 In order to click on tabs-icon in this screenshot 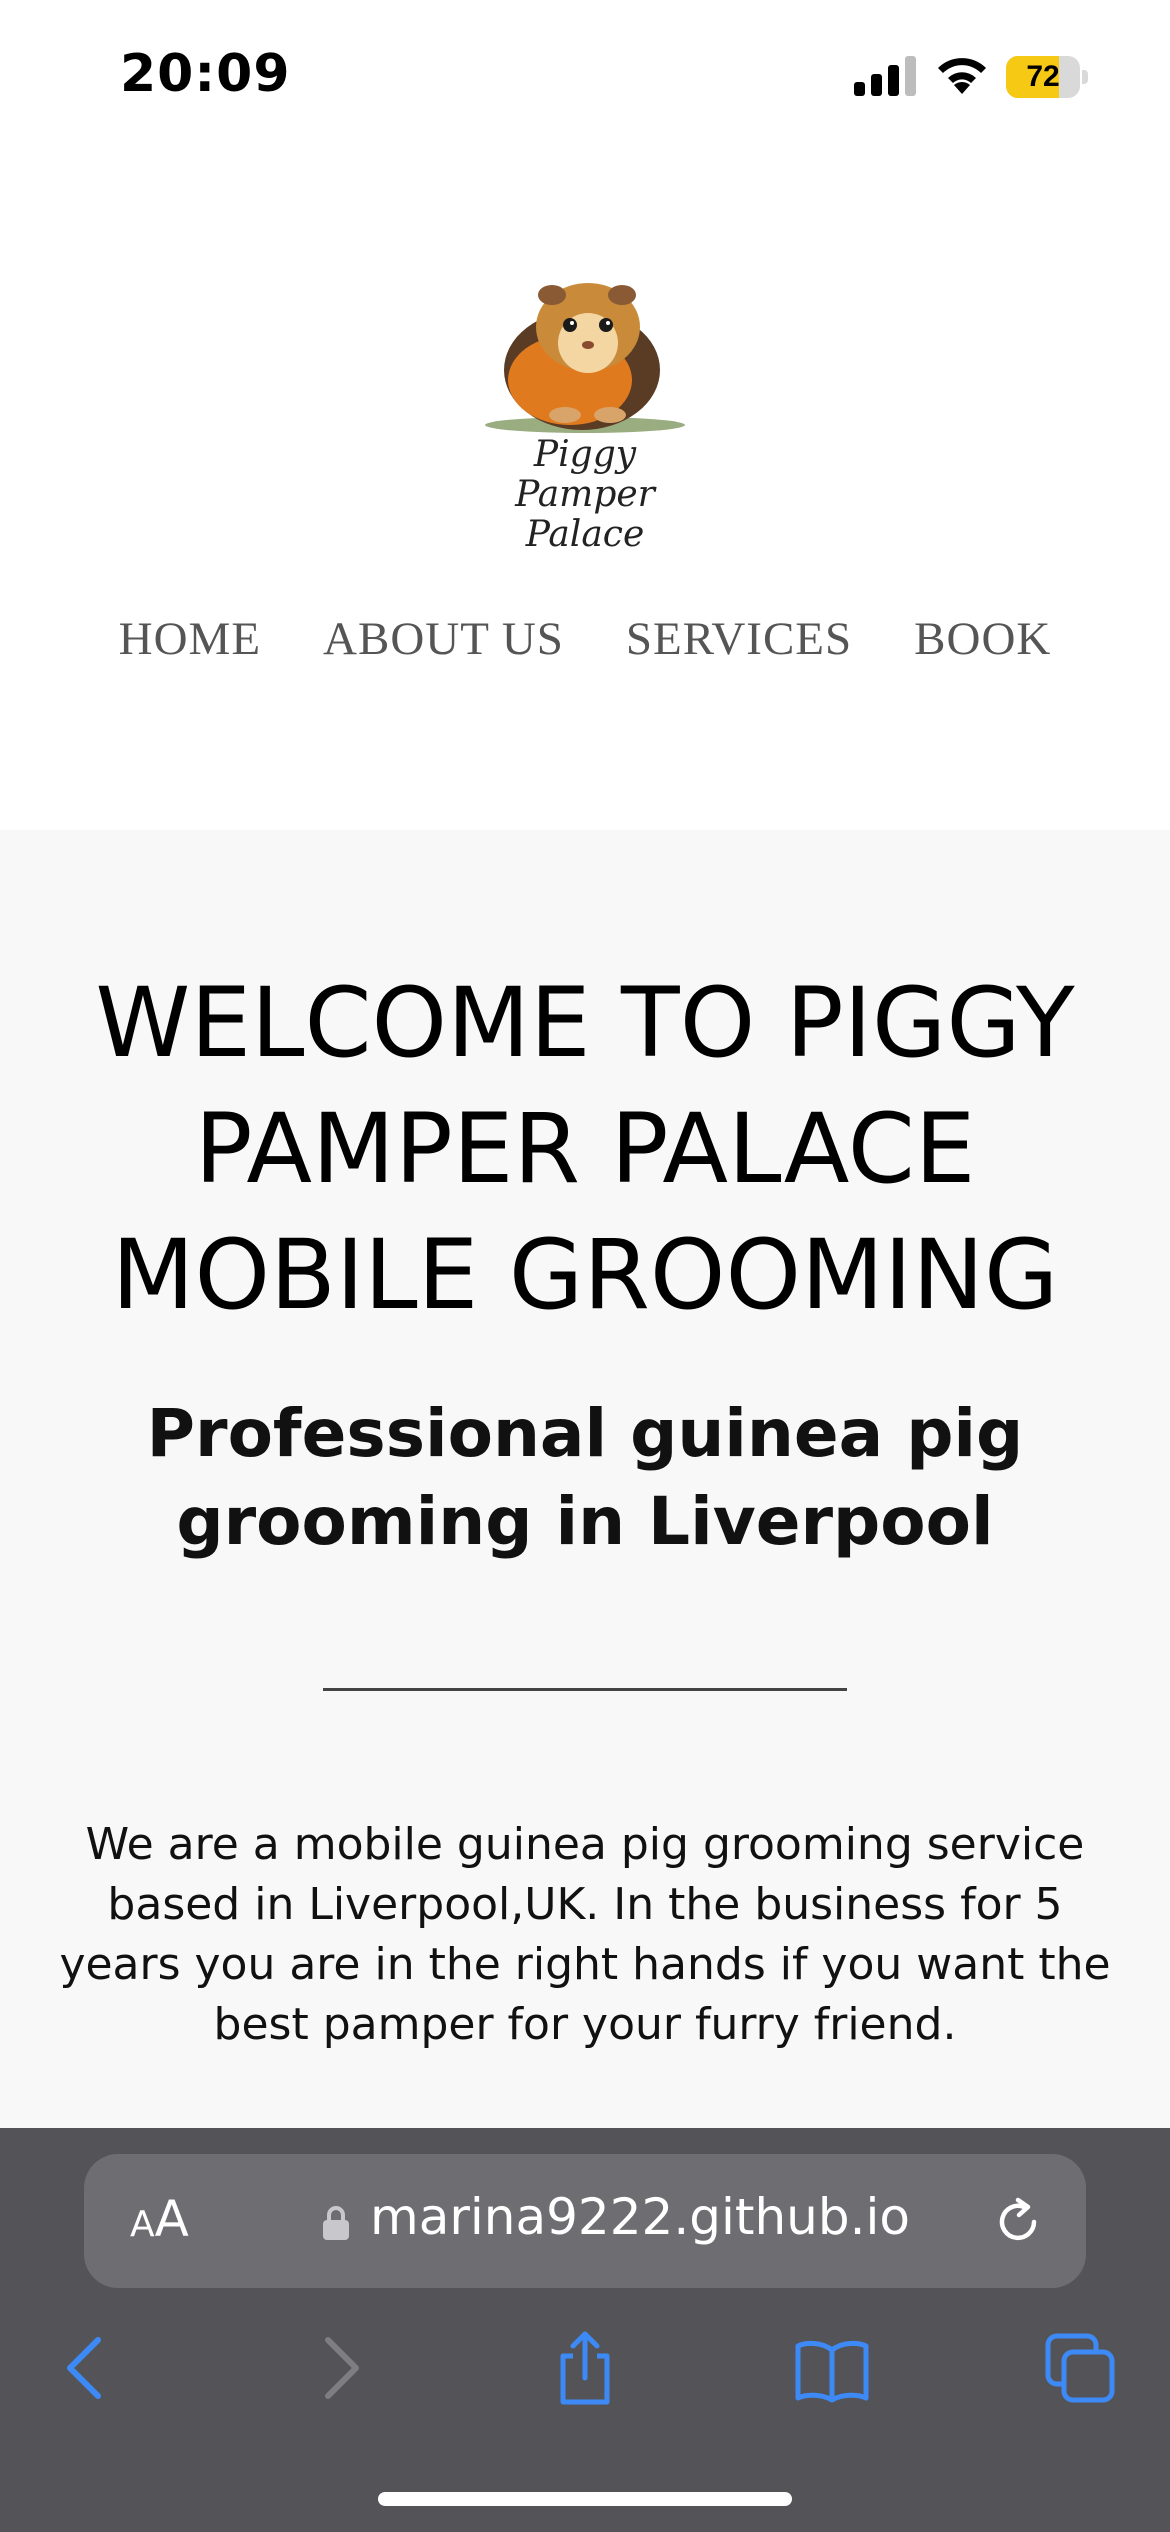, I will do `click(1080, 2368)`.